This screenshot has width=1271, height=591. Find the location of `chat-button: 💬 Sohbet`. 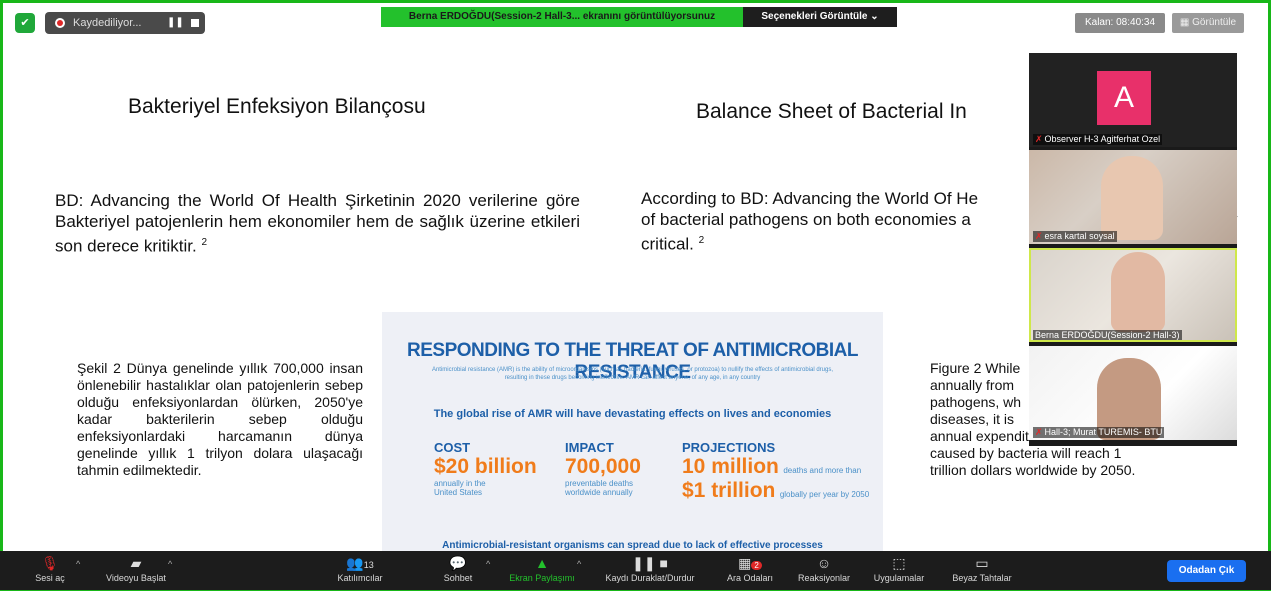

chat-button: 💬 Sohbet is located at coordinates (458, 568).